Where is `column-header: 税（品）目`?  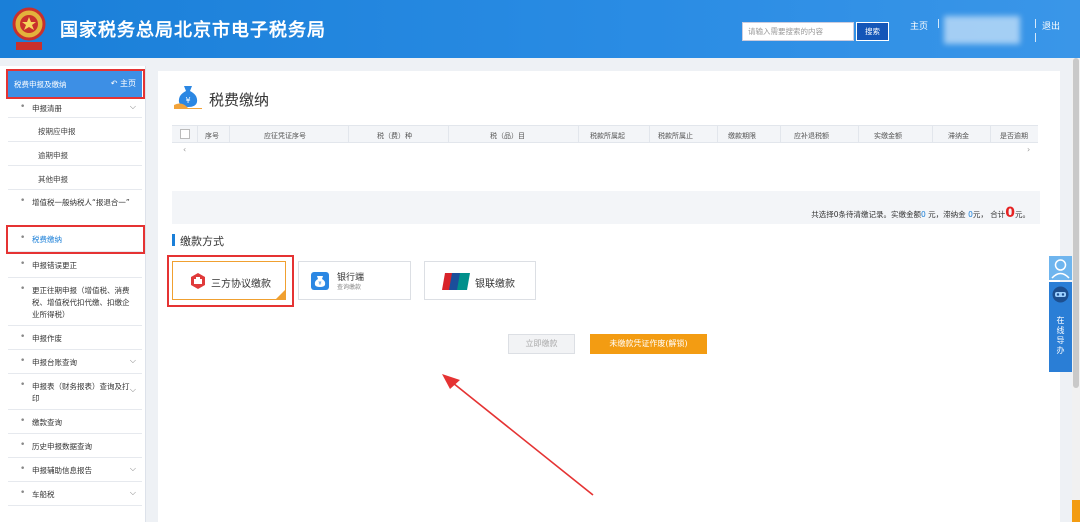 column-header: 税（品）目 is located at coordinates (507, 136).